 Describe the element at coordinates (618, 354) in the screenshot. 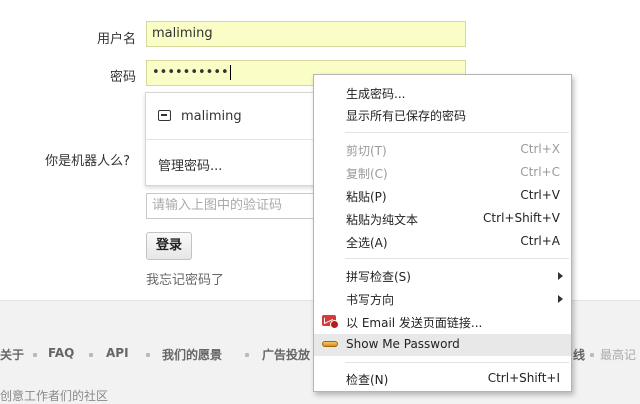

I see `footer-link-record: 最高记` at that location.